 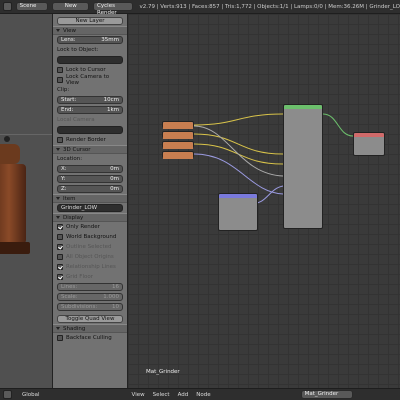 I want to click on cursor-y-field: Y: 0m, so click(x=90, y=179).